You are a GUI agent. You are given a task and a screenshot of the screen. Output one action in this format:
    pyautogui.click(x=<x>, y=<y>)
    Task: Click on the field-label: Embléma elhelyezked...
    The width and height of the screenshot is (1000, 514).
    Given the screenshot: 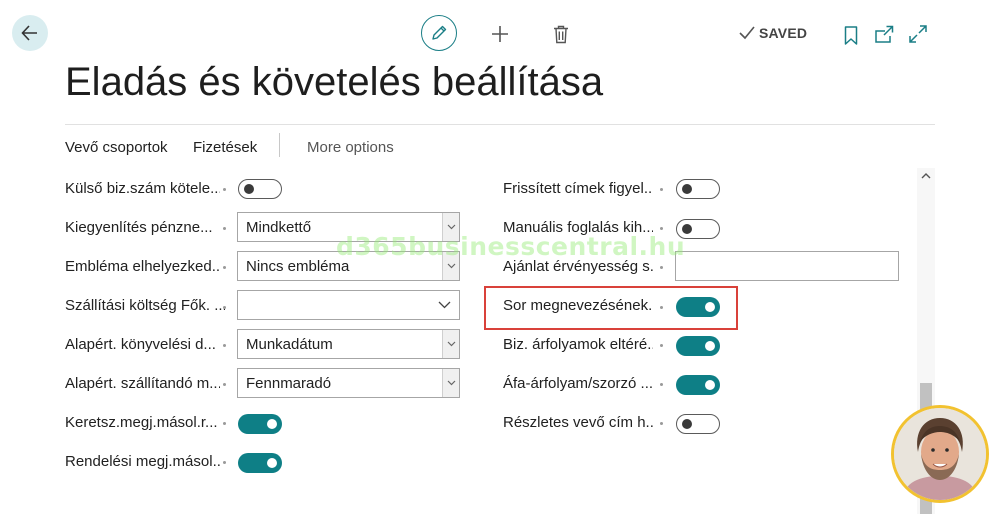 What is the action you would take?
    pyautogui.click(x=142, y=266)
    